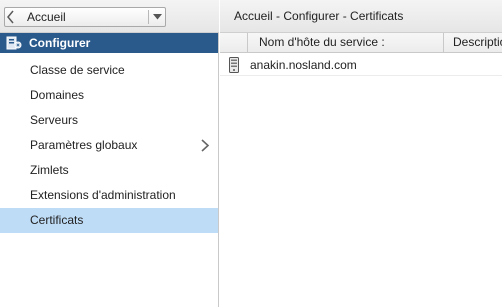 The width and height of the screenshot is (502, 307). I want to click on nav-item-classe-de-service: Classe de service, so click(109, 70).